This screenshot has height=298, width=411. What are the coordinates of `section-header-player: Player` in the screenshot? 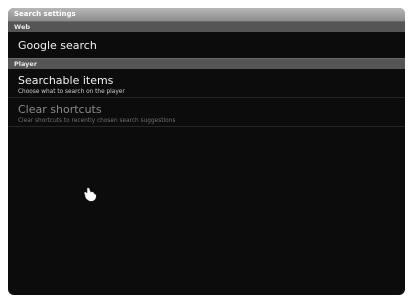 It's located at (206, 63).